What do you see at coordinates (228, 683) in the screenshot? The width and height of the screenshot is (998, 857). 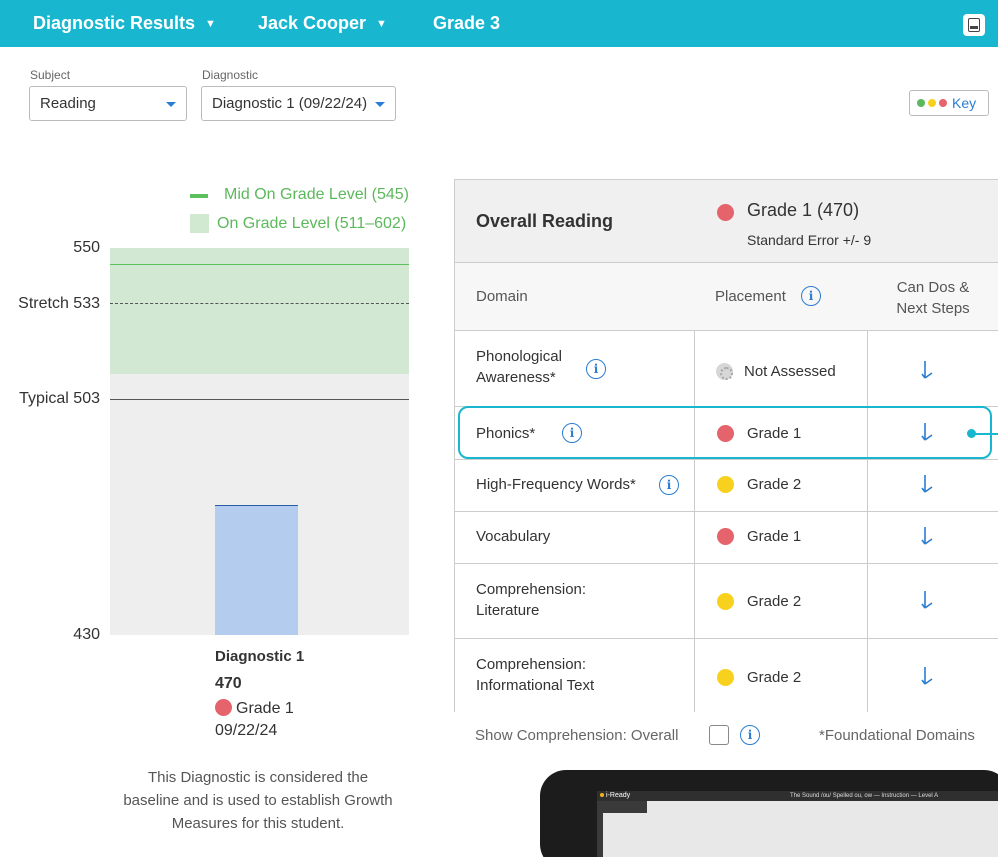 I see `bar-caption-score: 470` at bounding box center [228, 683].